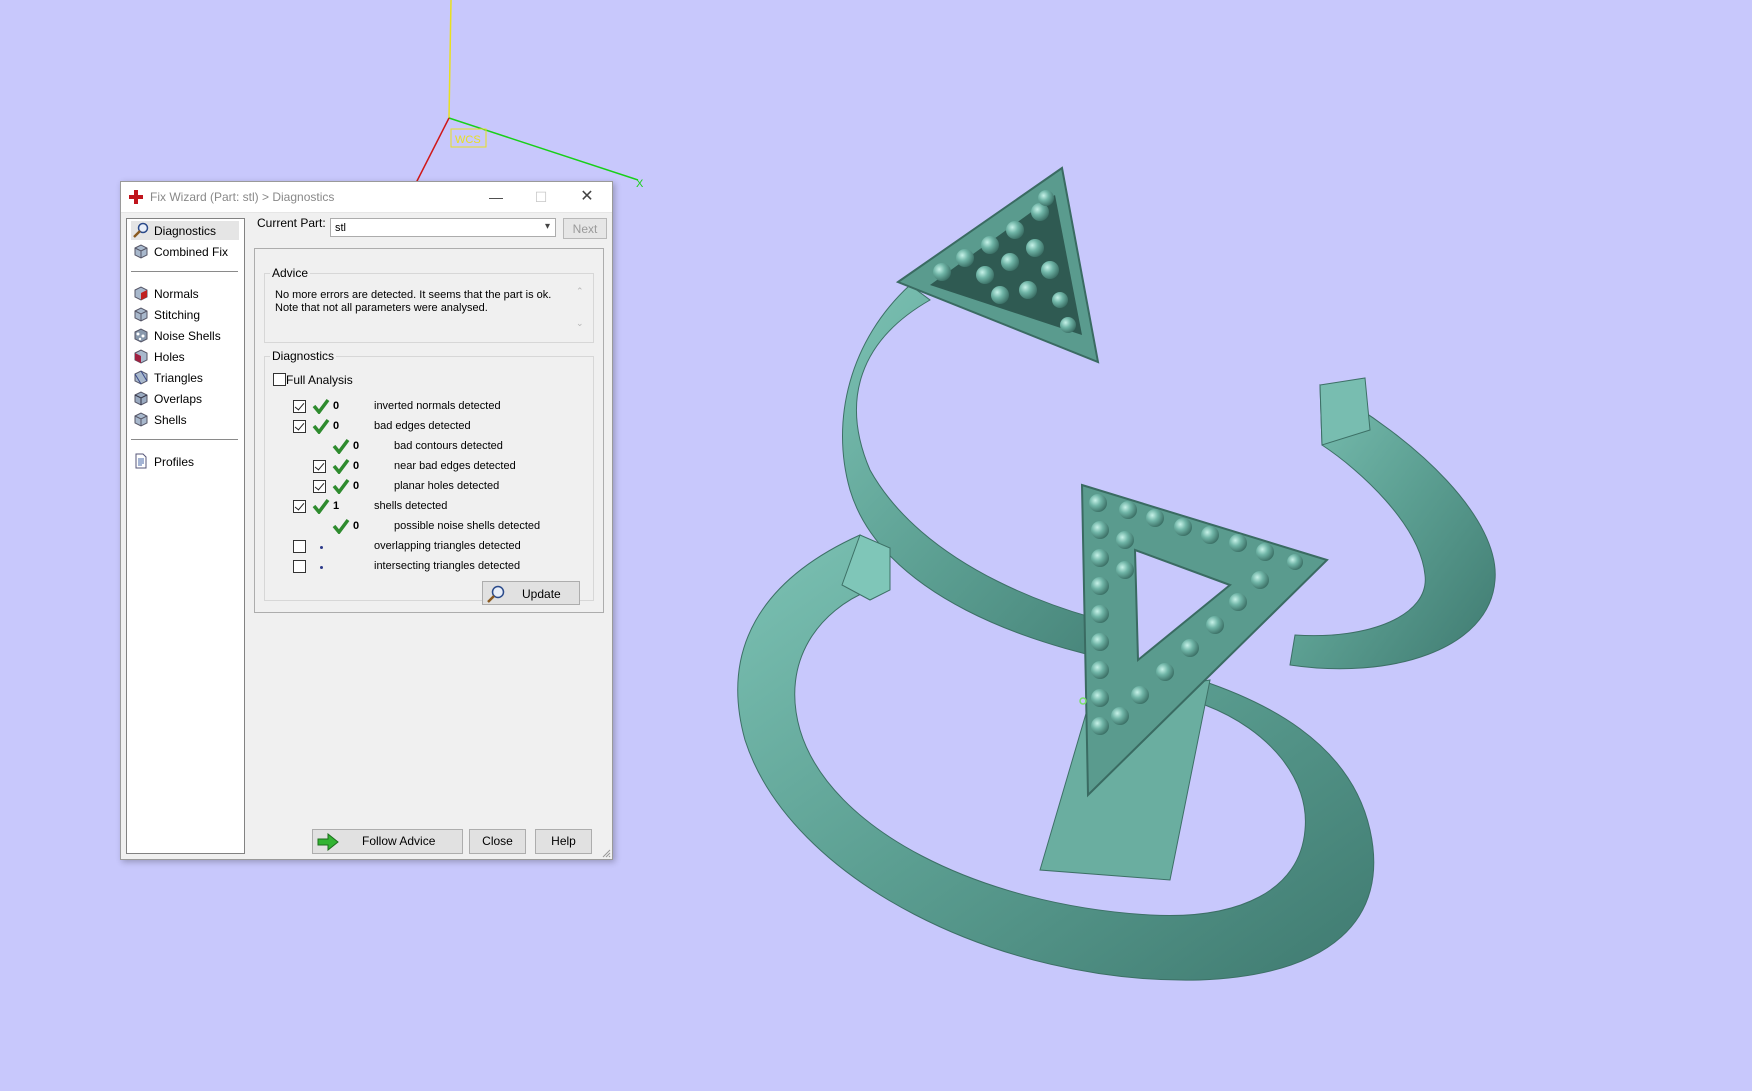 Image resolution: width=1752 pixels, height=1091 pixels. I want to click on wcs-label: WCS, so click(468, 140).